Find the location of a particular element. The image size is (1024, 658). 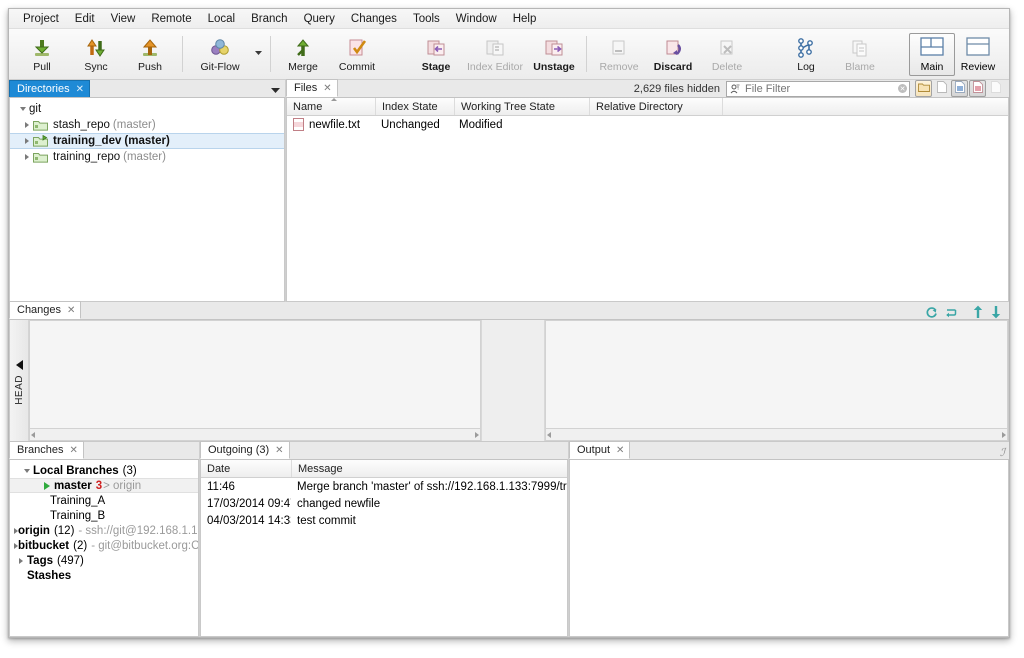

index-editor-button: Index Editor is located at coordinates (495, 54).